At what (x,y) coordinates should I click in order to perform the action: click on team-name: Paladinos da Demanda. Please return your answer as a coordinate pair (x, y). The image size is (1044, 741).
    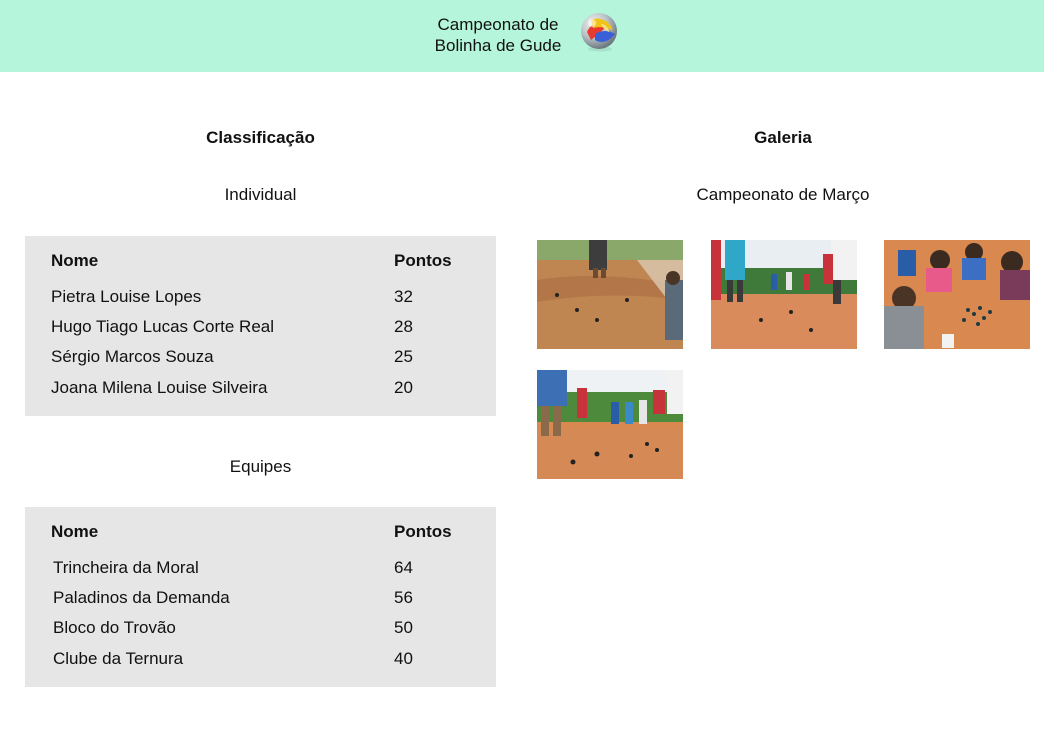
    Looking at the image, I should click on (141, 597).